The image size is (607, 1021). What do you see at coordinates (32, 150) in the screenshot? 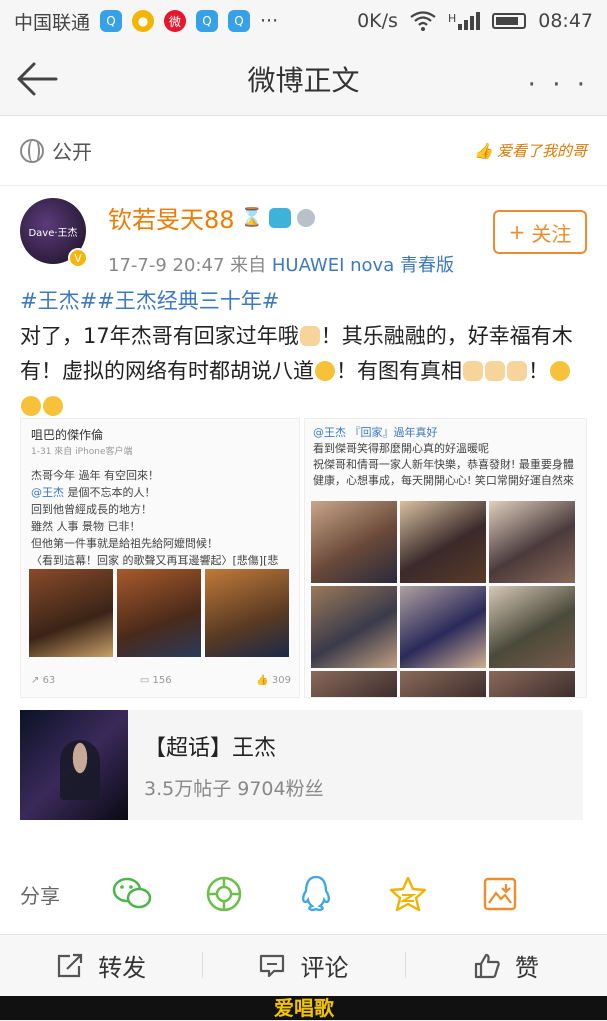
I see `globe-icon` at bounding box center [32, 150].